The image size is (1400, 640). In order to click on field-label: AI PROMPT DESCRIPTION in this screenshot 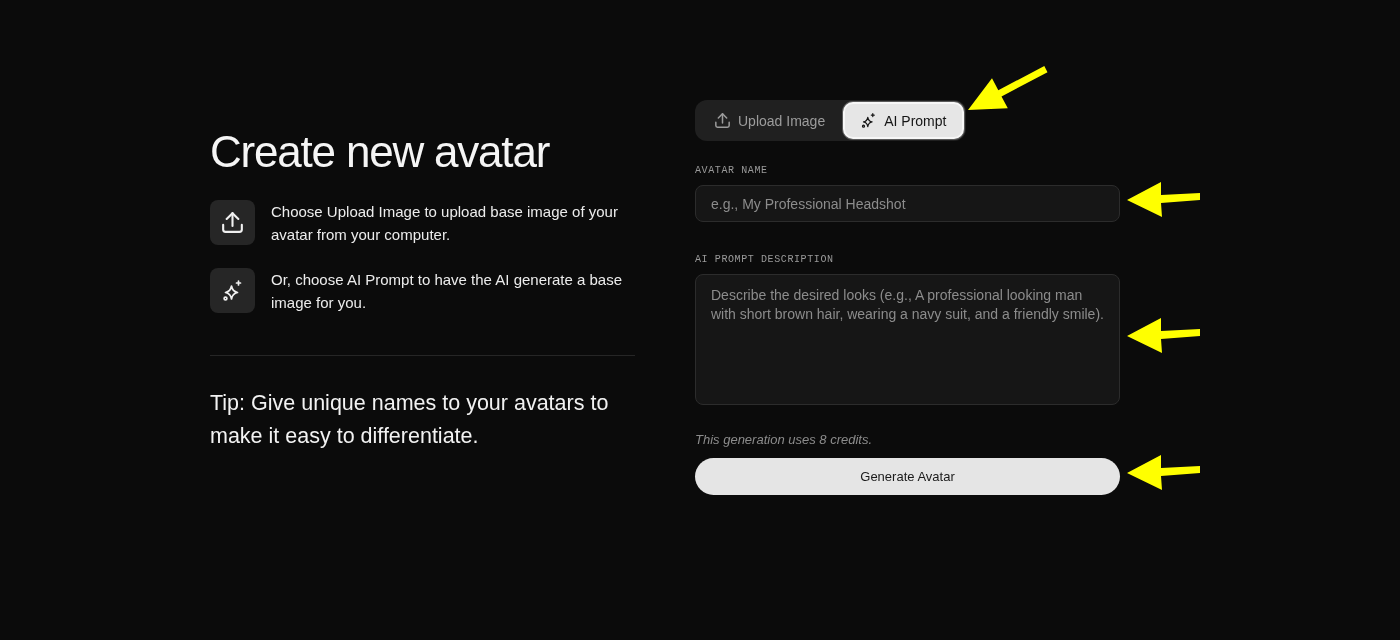, I will do `click(764, 260)`.